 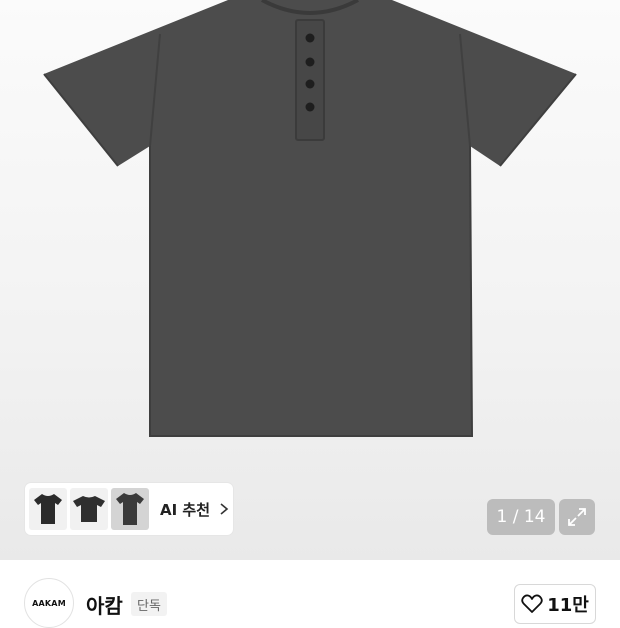 I want to click on chevron-right-icon, so click(x=224, y=509).